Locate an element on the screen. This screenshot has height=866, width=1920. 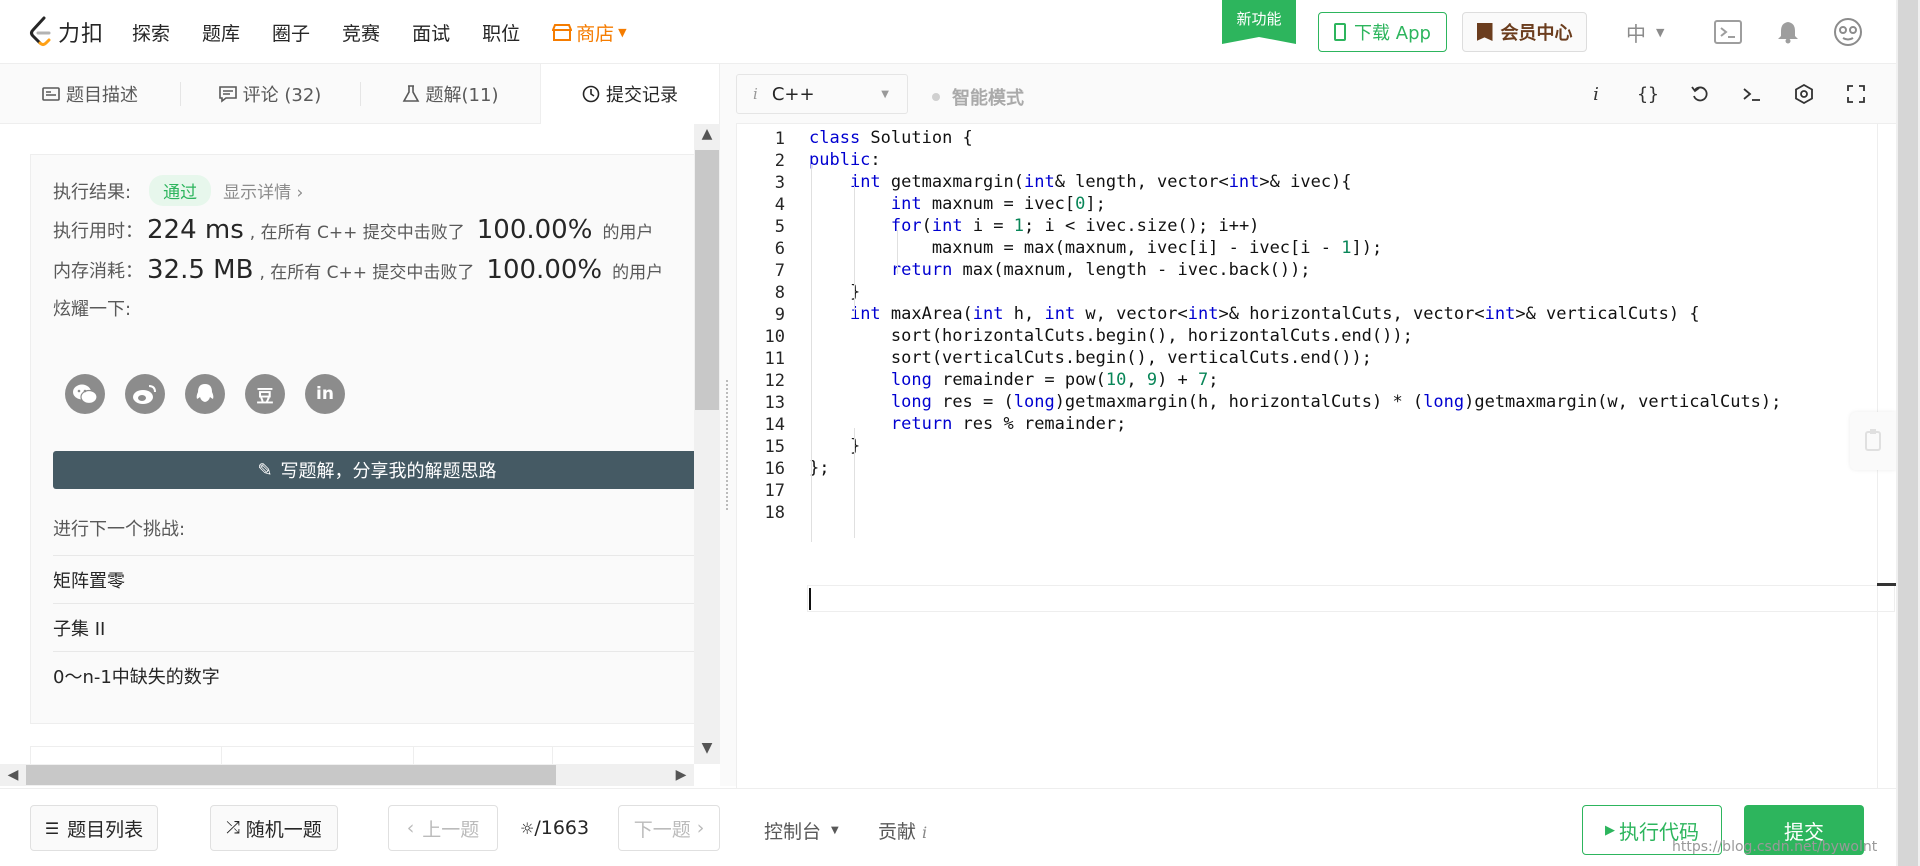
nav-circle: 圈子 is located at coordinates (291, 32).